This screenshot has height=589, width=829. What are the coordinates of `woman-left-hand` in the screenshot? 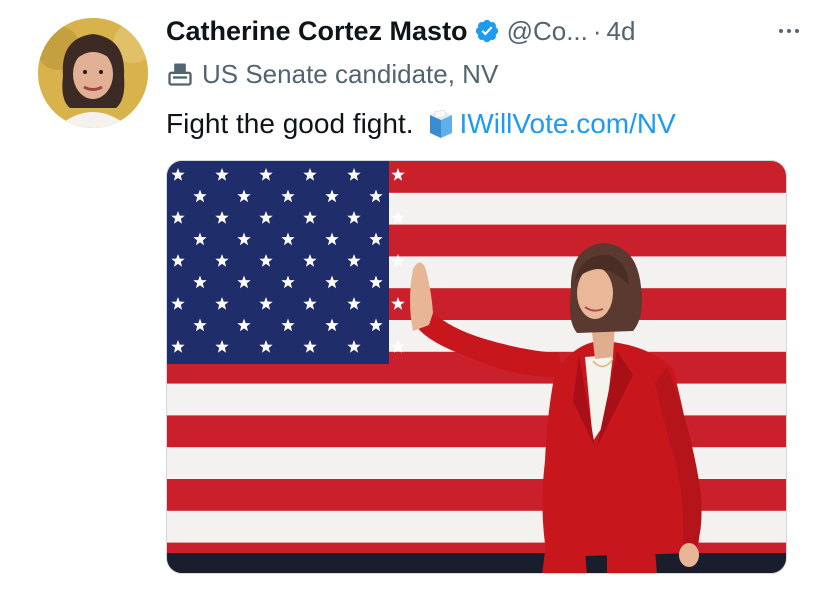 It's located at (689, 555).